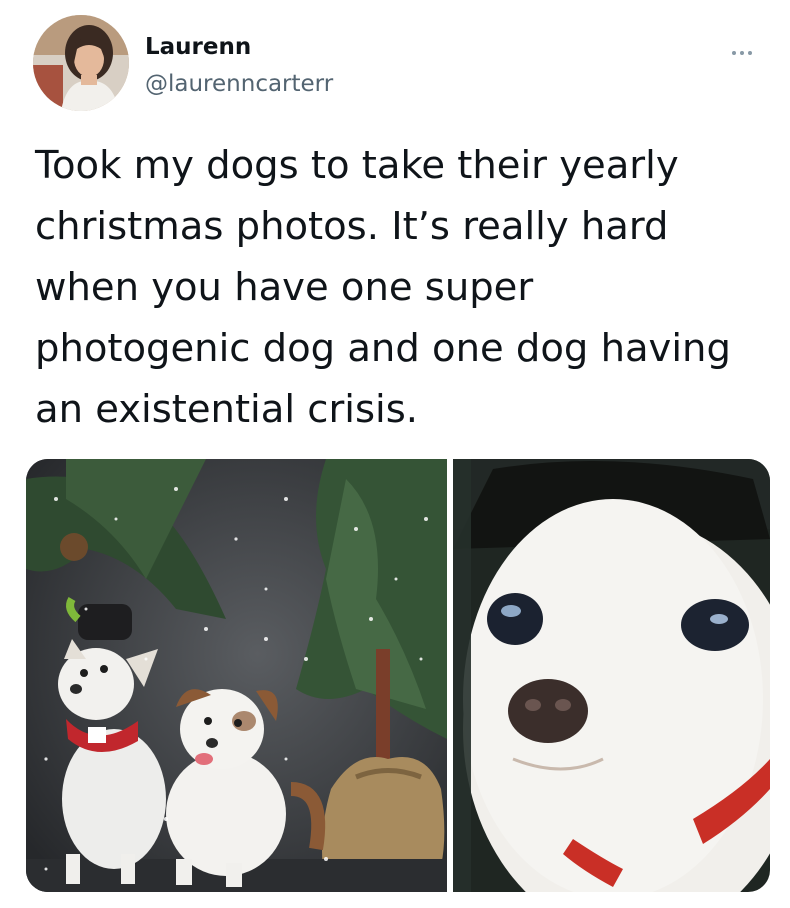 The height and width of the screenshot is (908, 790). I want to click on avatar, so click(81, 63).